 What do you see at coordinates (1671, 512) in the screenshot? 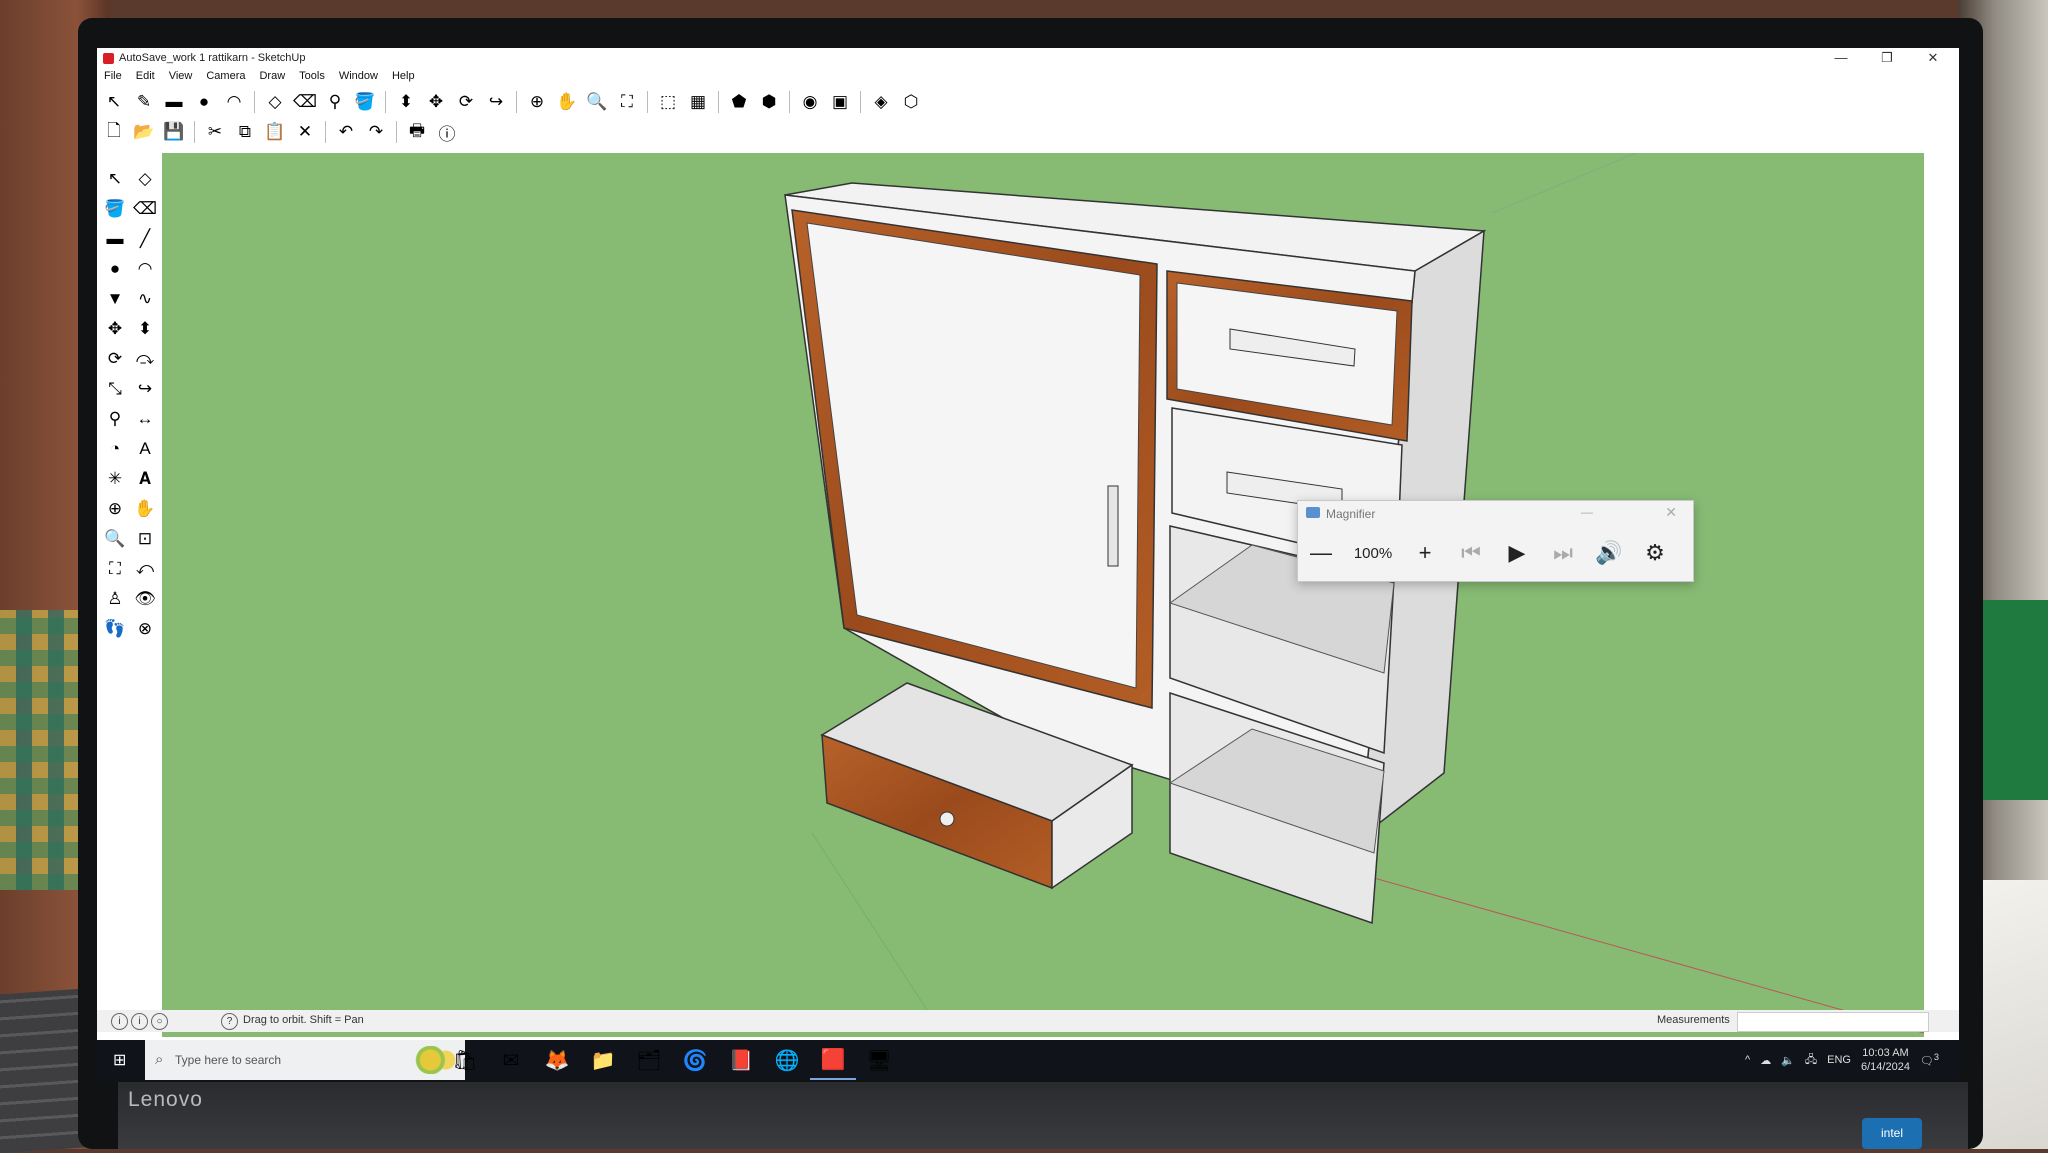
I see `magnifier-close-button: ✕` at bounding box center [1671, 512].